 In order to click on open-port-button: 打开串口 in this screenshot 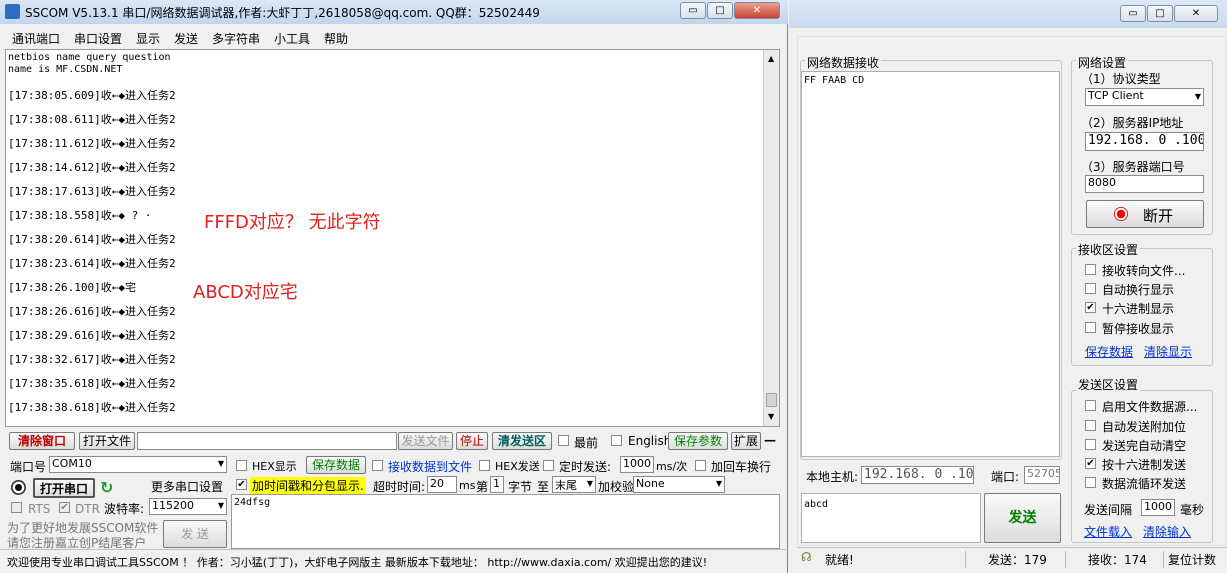, I will do `click(64, 488)`.